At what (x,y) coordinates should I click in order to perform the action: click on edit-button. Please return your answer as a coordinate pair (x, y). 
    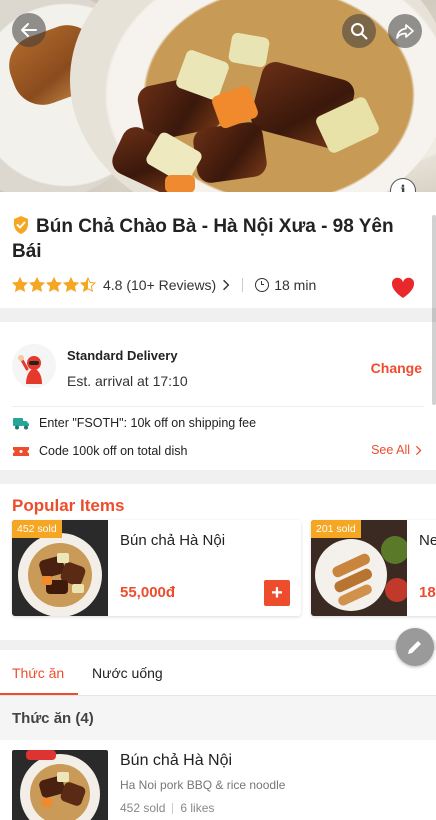
    Looking at the image, I should click on (415, 647).